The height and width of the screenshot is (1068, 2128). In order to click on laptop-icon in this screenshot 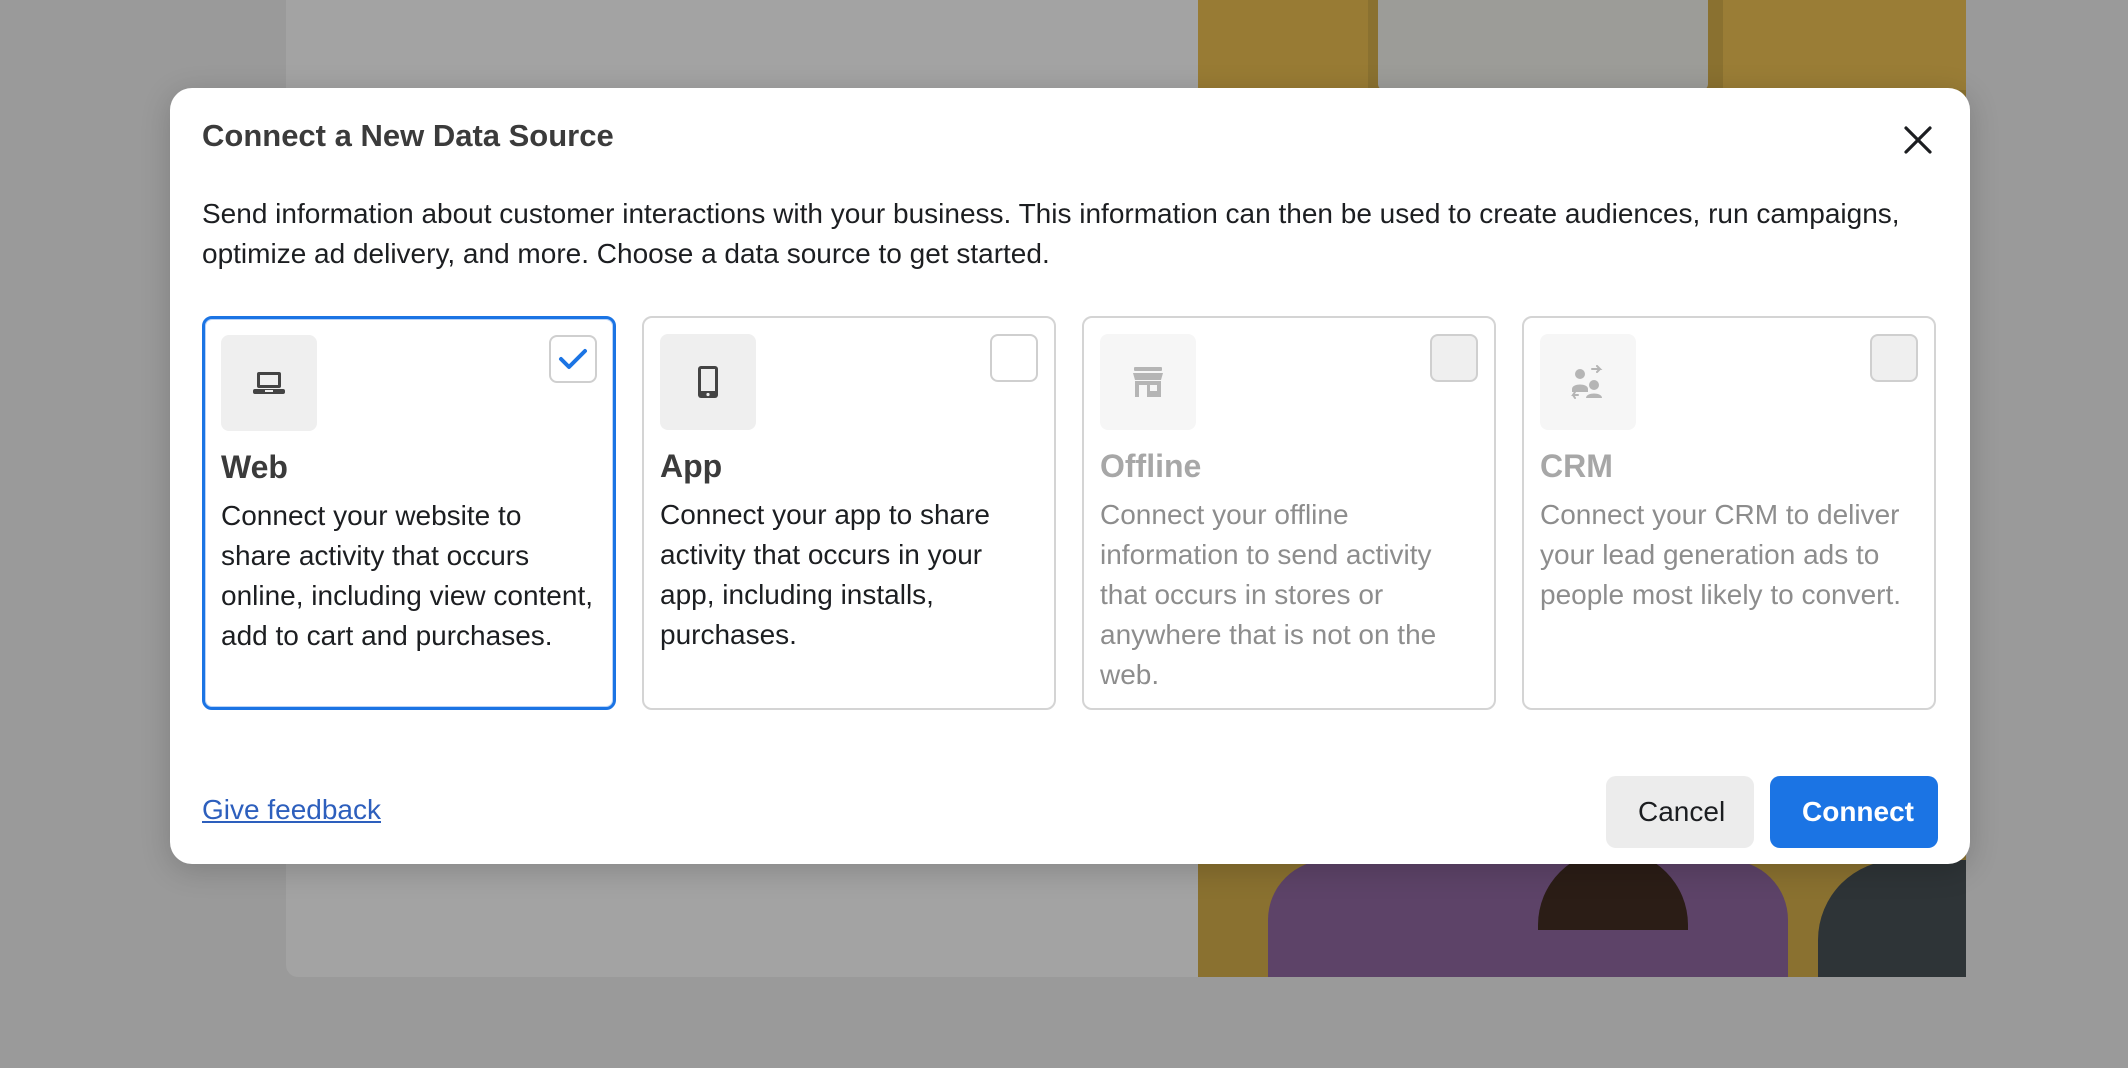, I will do `click(269, 383)`.